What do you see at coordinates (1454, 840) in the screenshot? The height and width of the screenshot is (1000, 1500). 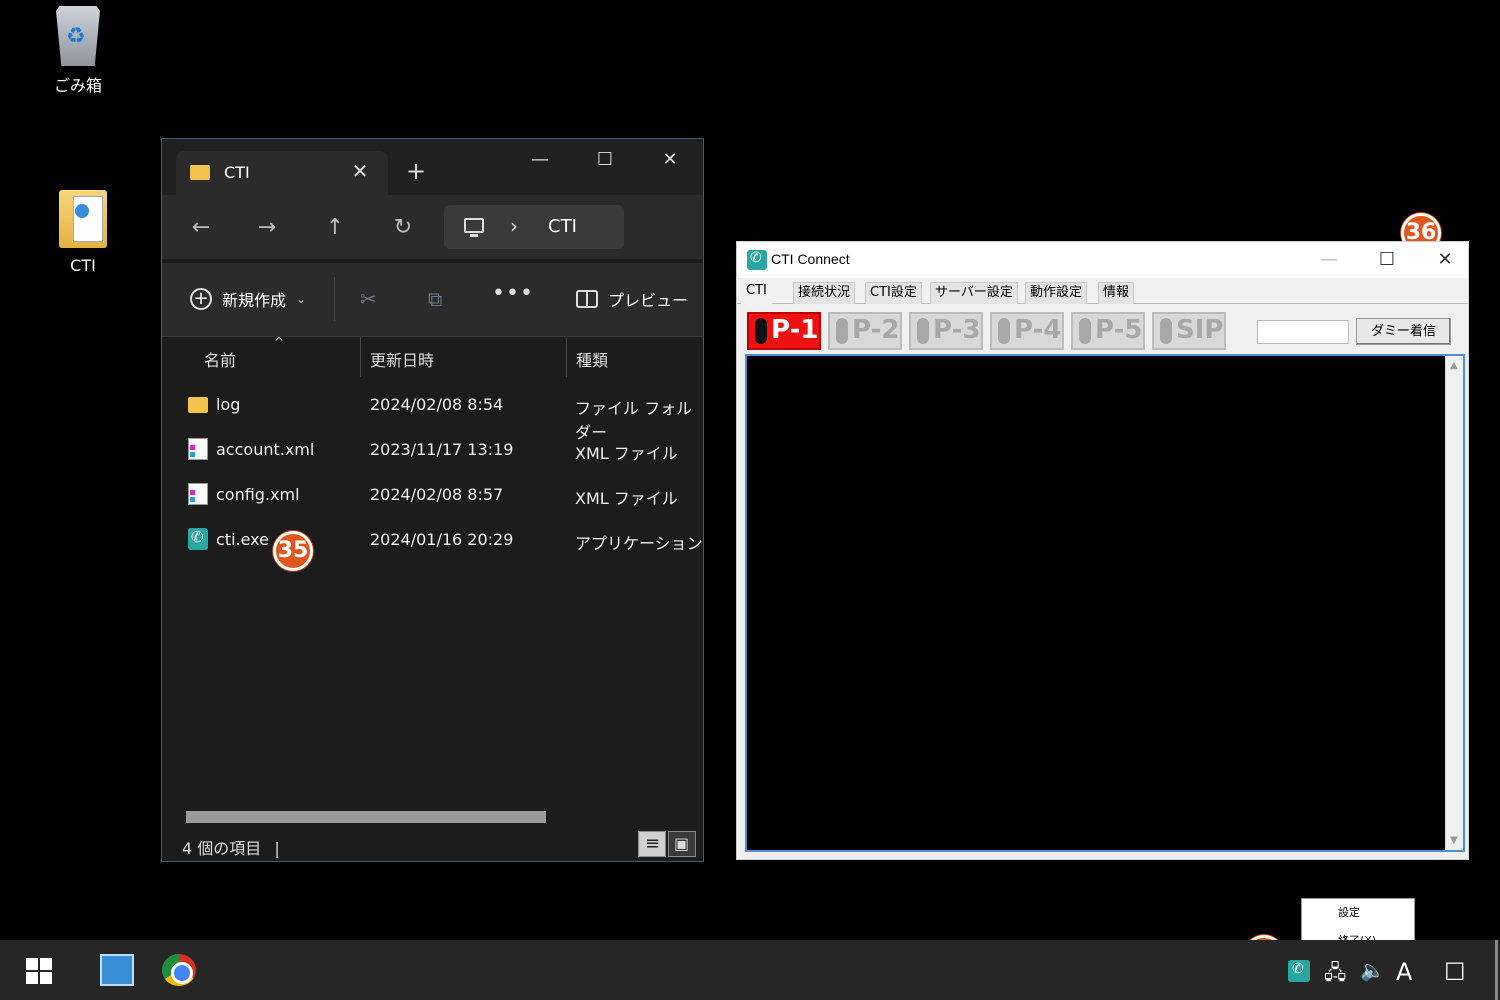 I see `scroll-down-icon: ▼` at bounding box center [1454, 840].